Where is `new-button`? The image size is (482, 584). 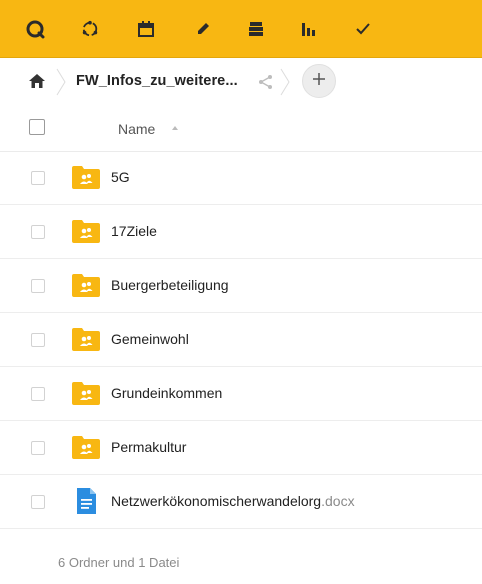 new-button is located at coordinates (319, 81).